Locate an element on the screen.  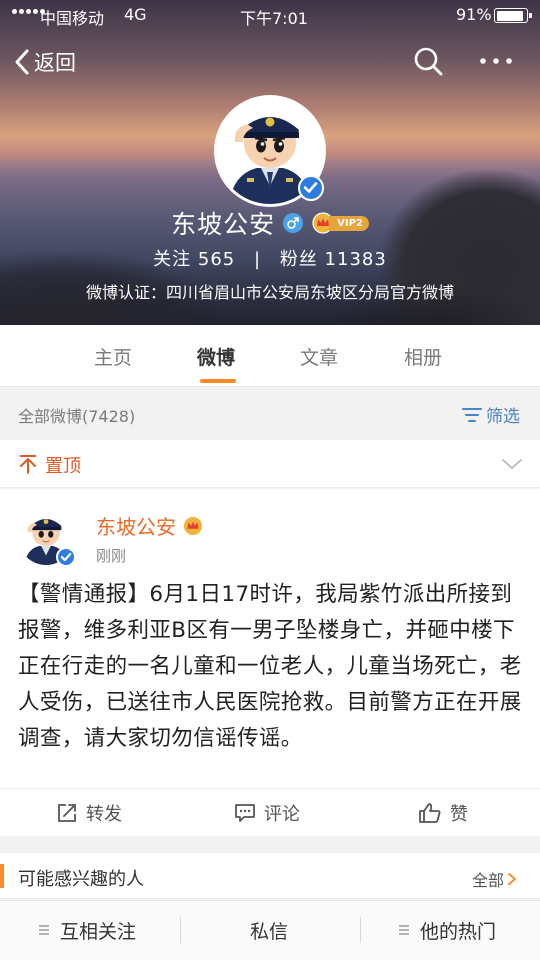
profile-tabs: 主页 微博 文章 相册 is located at coordinates (270, 356).